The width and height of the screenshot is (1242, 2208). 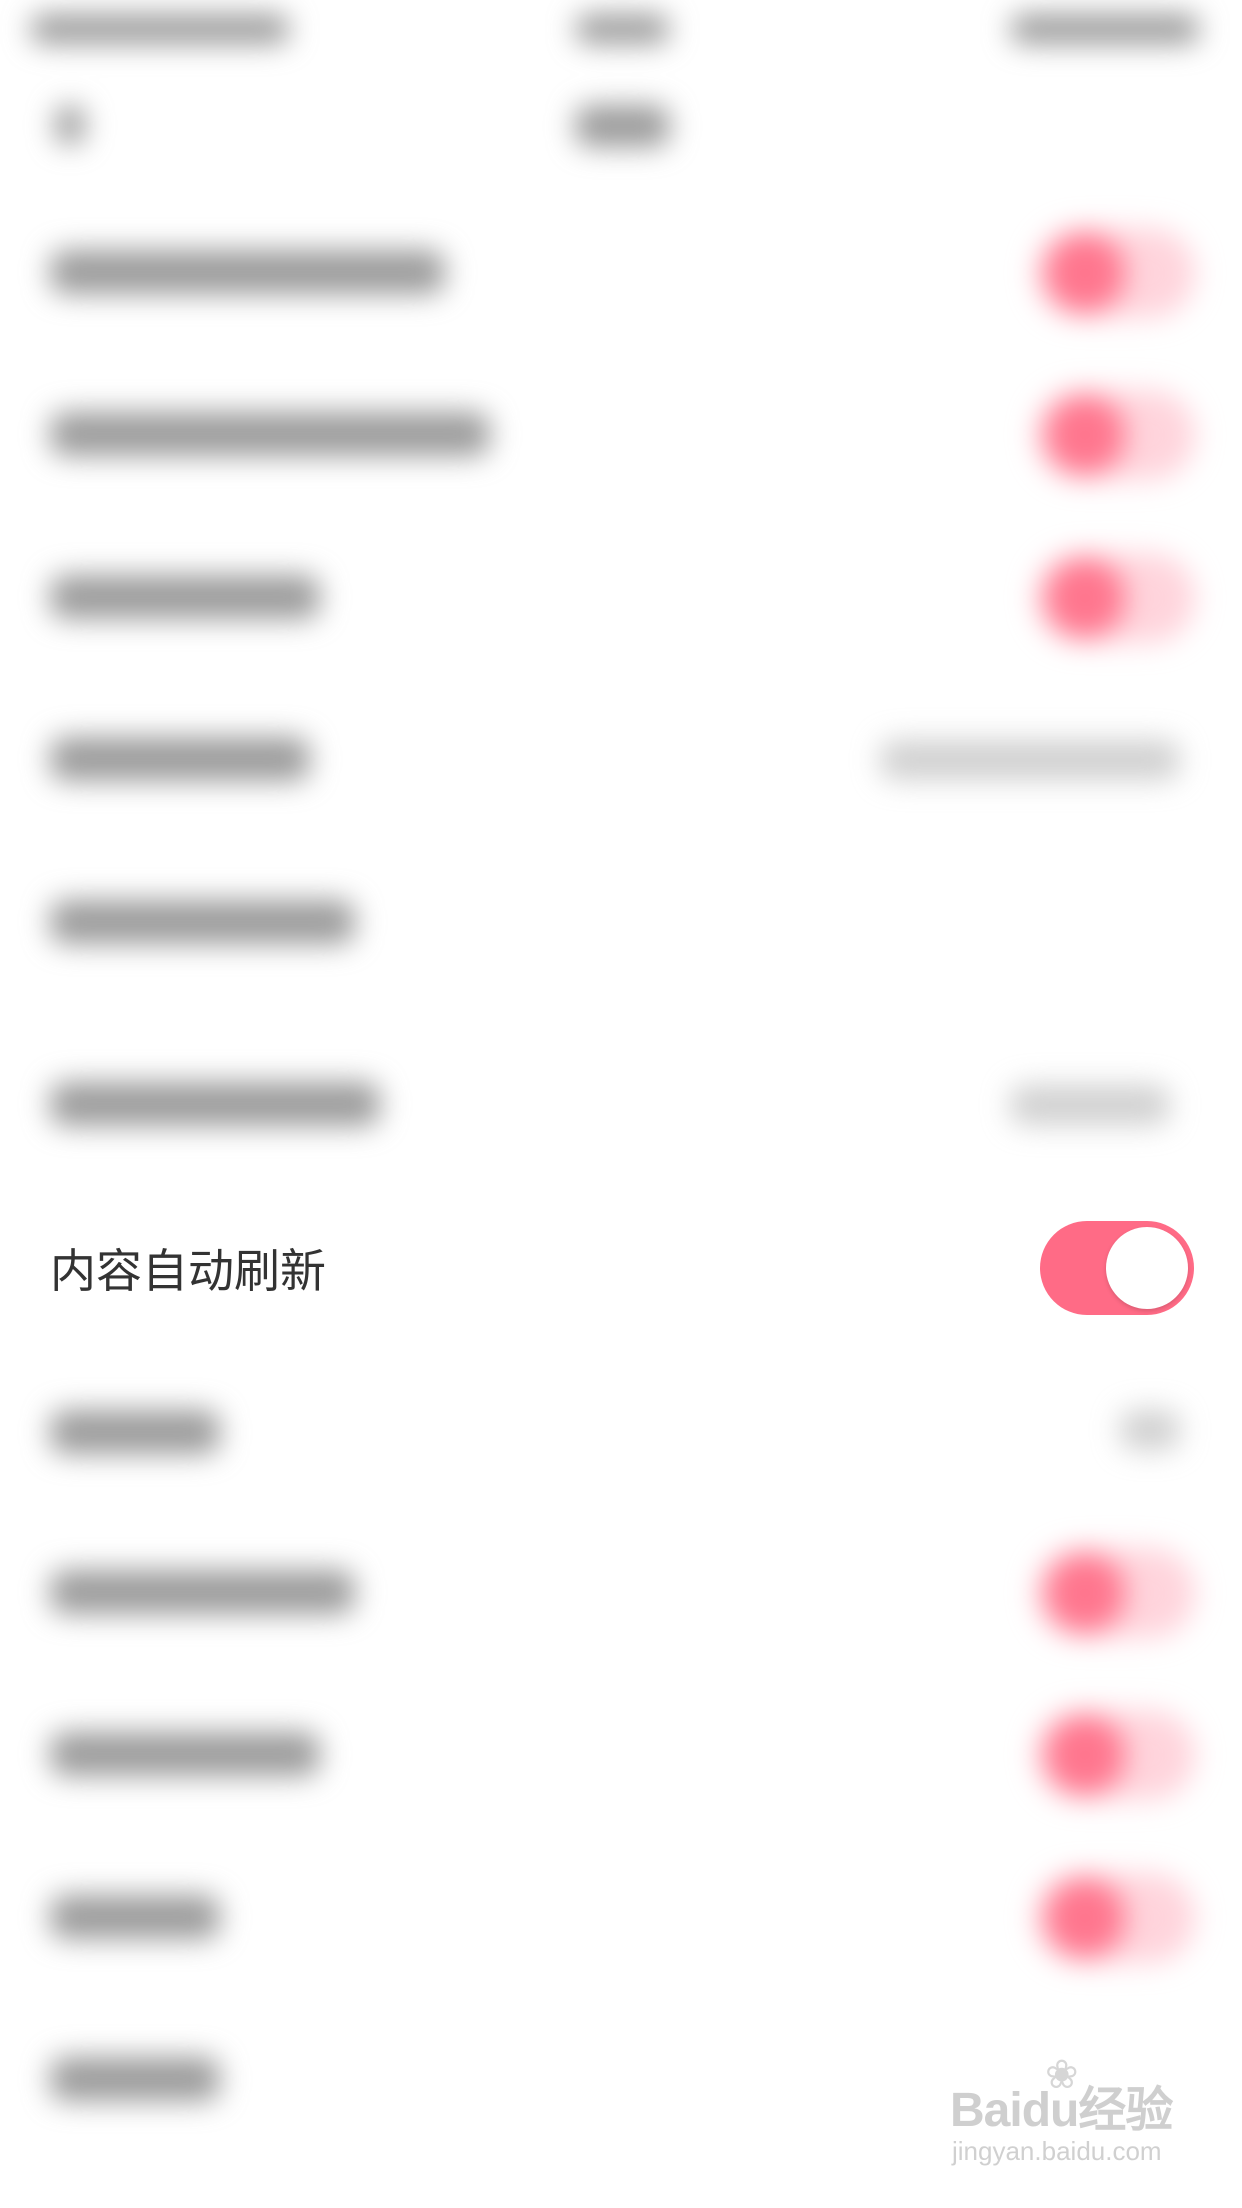 What do you see at coordinates (1061, 2110) in the screenshot?
I see `watermark-logo: Baidu经验` at bounding box center [1061, 2110].